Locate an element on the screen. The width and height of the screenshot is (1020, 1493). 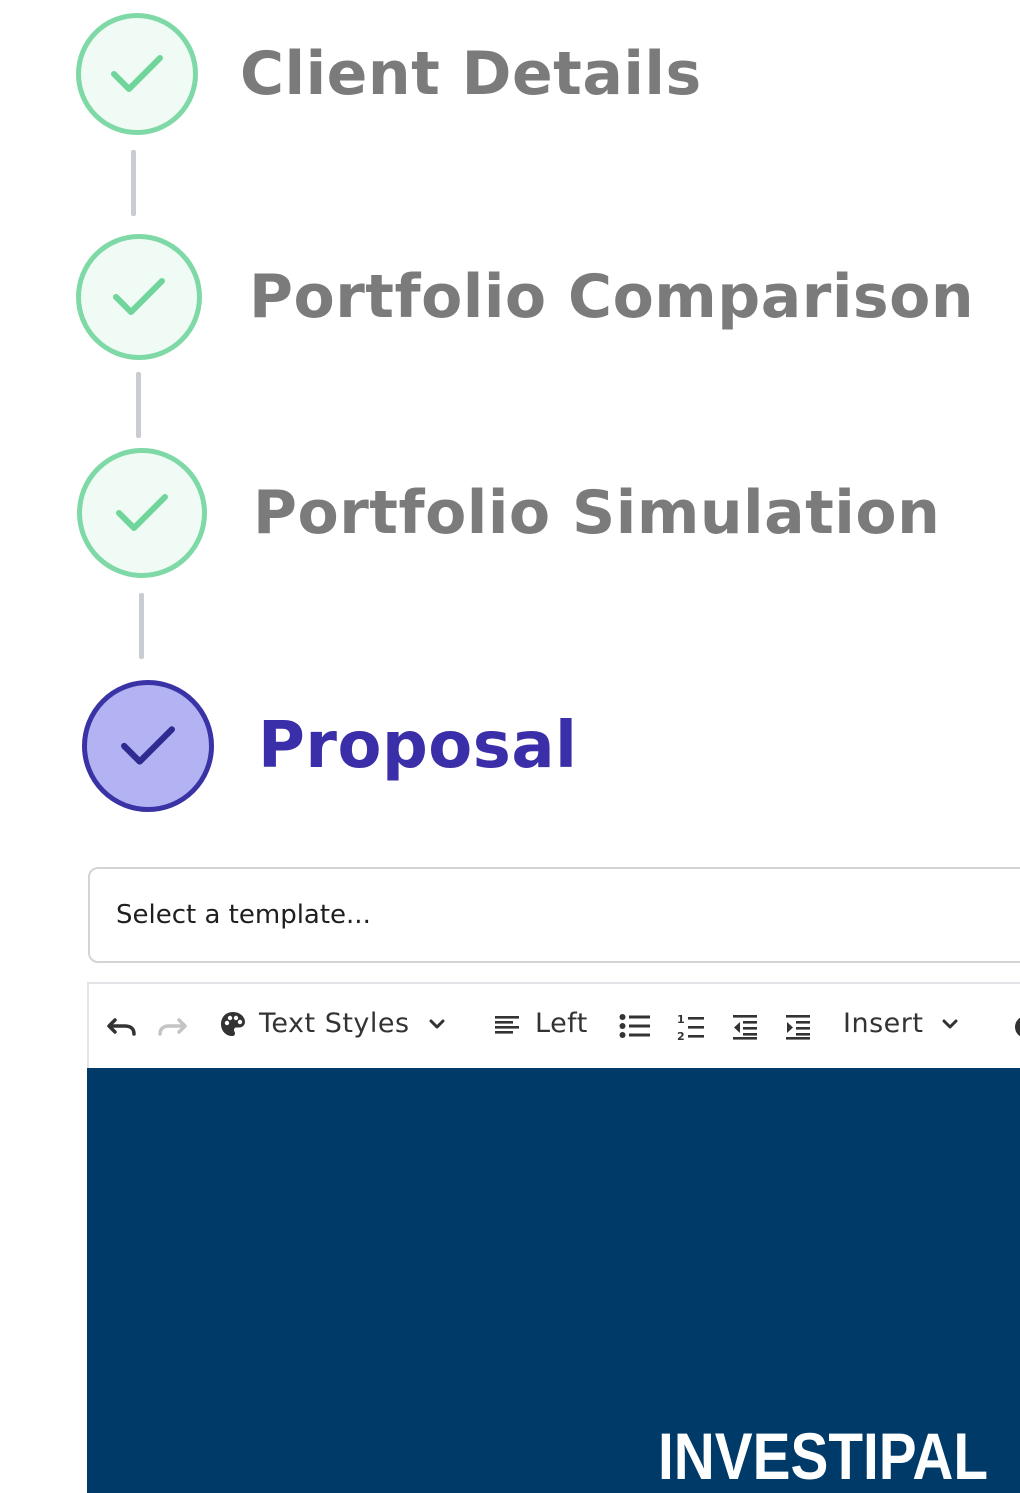
svg-text: 2 is located at coordinates (681, 1036).